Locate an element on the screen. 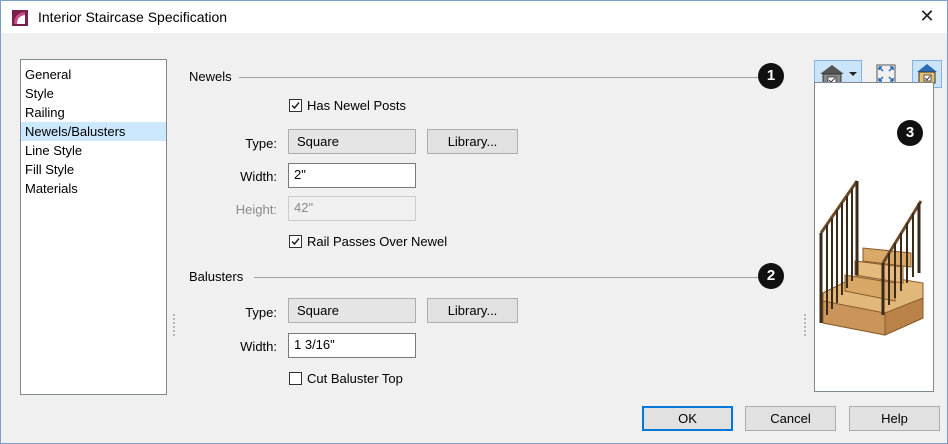 The width and height of the screenshot is (948, 444). balusters-divider is located at coordinates (506, 277).